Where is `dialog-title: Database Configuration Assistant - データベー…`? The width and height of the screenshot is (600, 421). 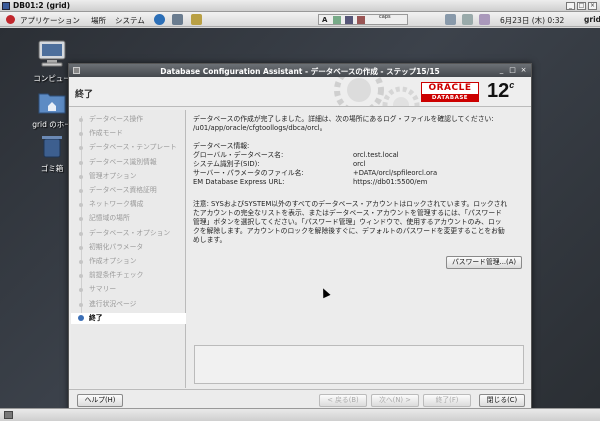
dialog-title: Database Configuration Assistant - データベー… is located at coordinates (300, 71).